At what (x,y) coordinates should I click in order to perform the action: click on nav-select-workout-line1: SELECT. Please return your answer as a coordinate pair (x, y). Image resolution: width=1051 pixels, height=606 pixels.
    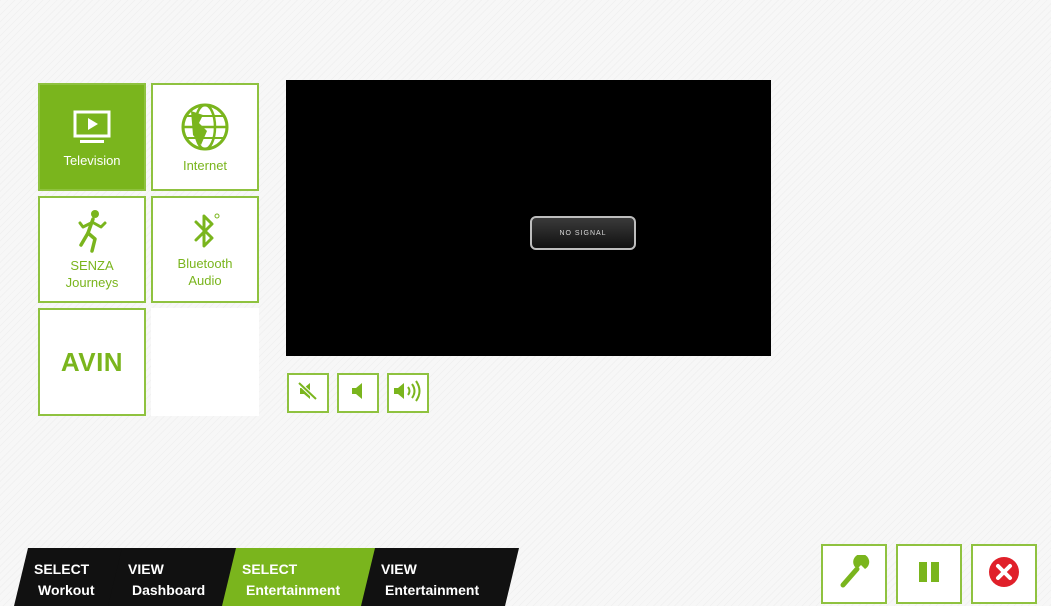
    Looking at the image, I should click on (62, 569).